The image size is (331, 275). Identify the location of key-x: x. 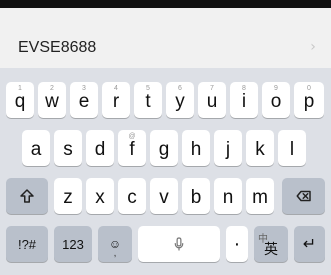
(100, 196).